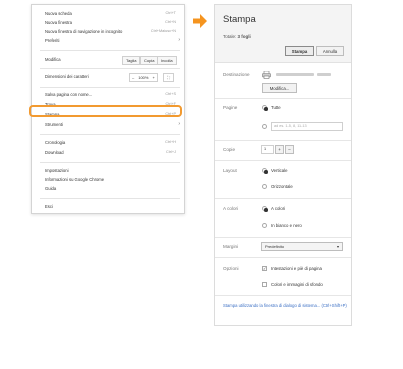  Describe the element at coordinates (265, 171) in the screenshot. I see `layout-portrait-radio` at that location.